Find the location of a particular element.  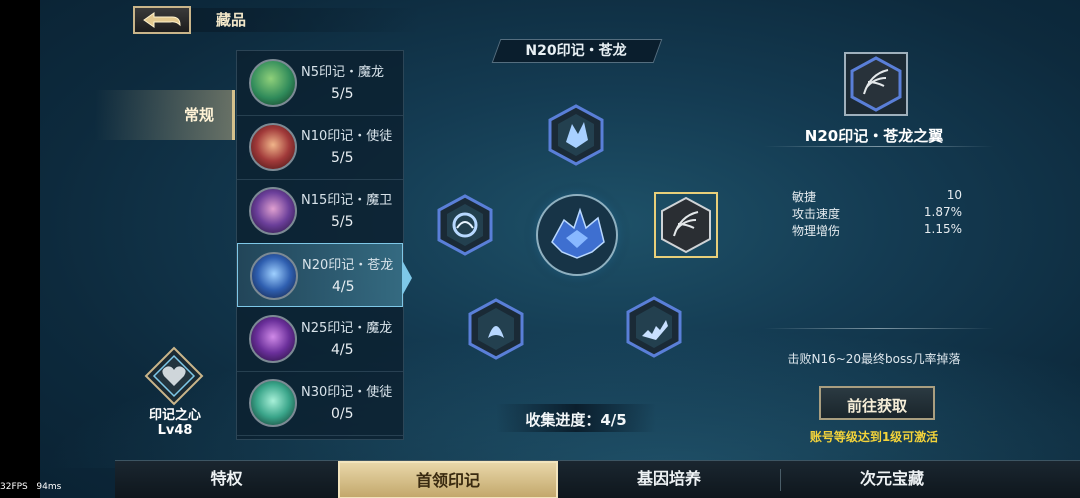

bottom-tab-bar: 特权 首领印记 基因培养 次元宝藏 is located at coordinates (597, 479).